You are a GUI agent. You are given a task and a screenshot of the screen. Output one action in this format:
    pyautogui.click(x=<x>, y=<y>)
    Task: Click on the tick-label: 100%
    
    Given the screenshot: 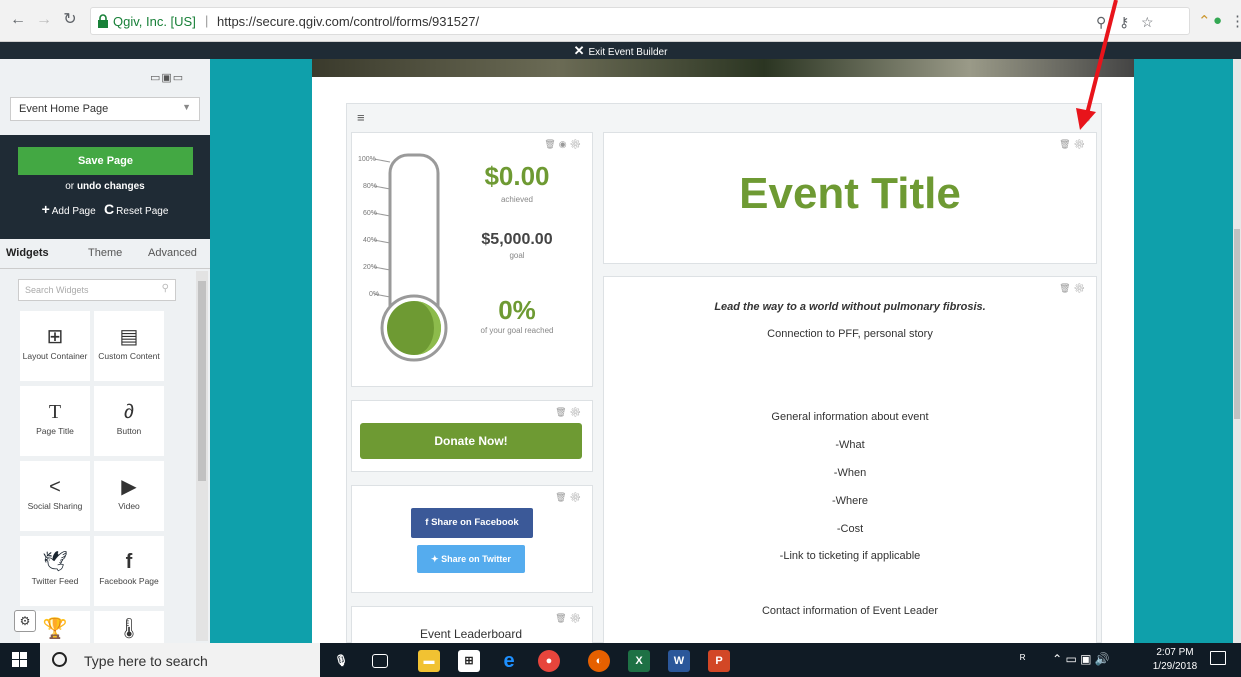 What is the action you would take?
    pyautogui.click(x=367, y=159)
    